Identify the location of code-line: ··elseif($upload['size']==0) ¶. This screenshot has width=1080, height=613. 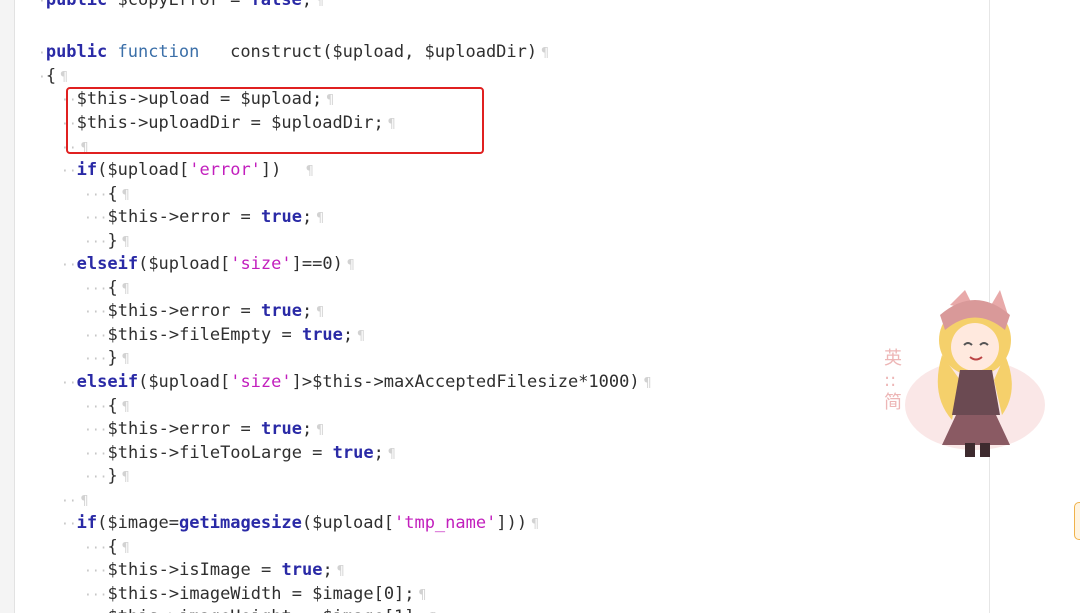
(208, 264).